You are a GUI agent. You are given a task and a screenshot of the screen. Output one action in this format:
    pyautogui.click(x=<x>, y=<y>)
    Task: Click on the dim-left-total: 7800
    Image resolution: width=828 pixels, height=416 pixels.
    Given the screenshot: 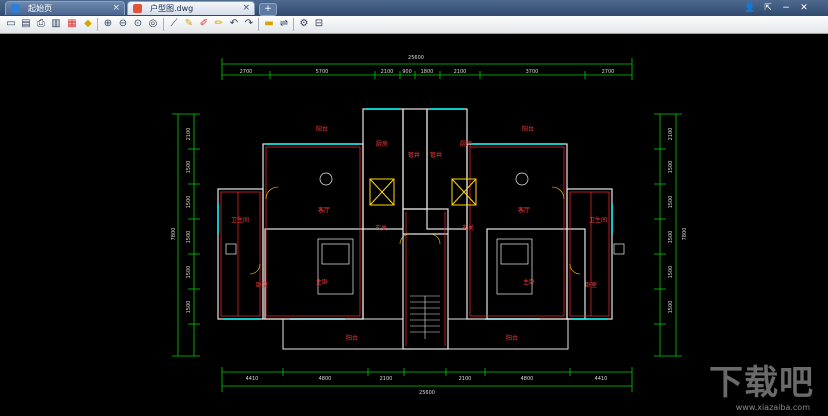 What is the action you would take?
    pyautogui.click(x=174, y=234)
    